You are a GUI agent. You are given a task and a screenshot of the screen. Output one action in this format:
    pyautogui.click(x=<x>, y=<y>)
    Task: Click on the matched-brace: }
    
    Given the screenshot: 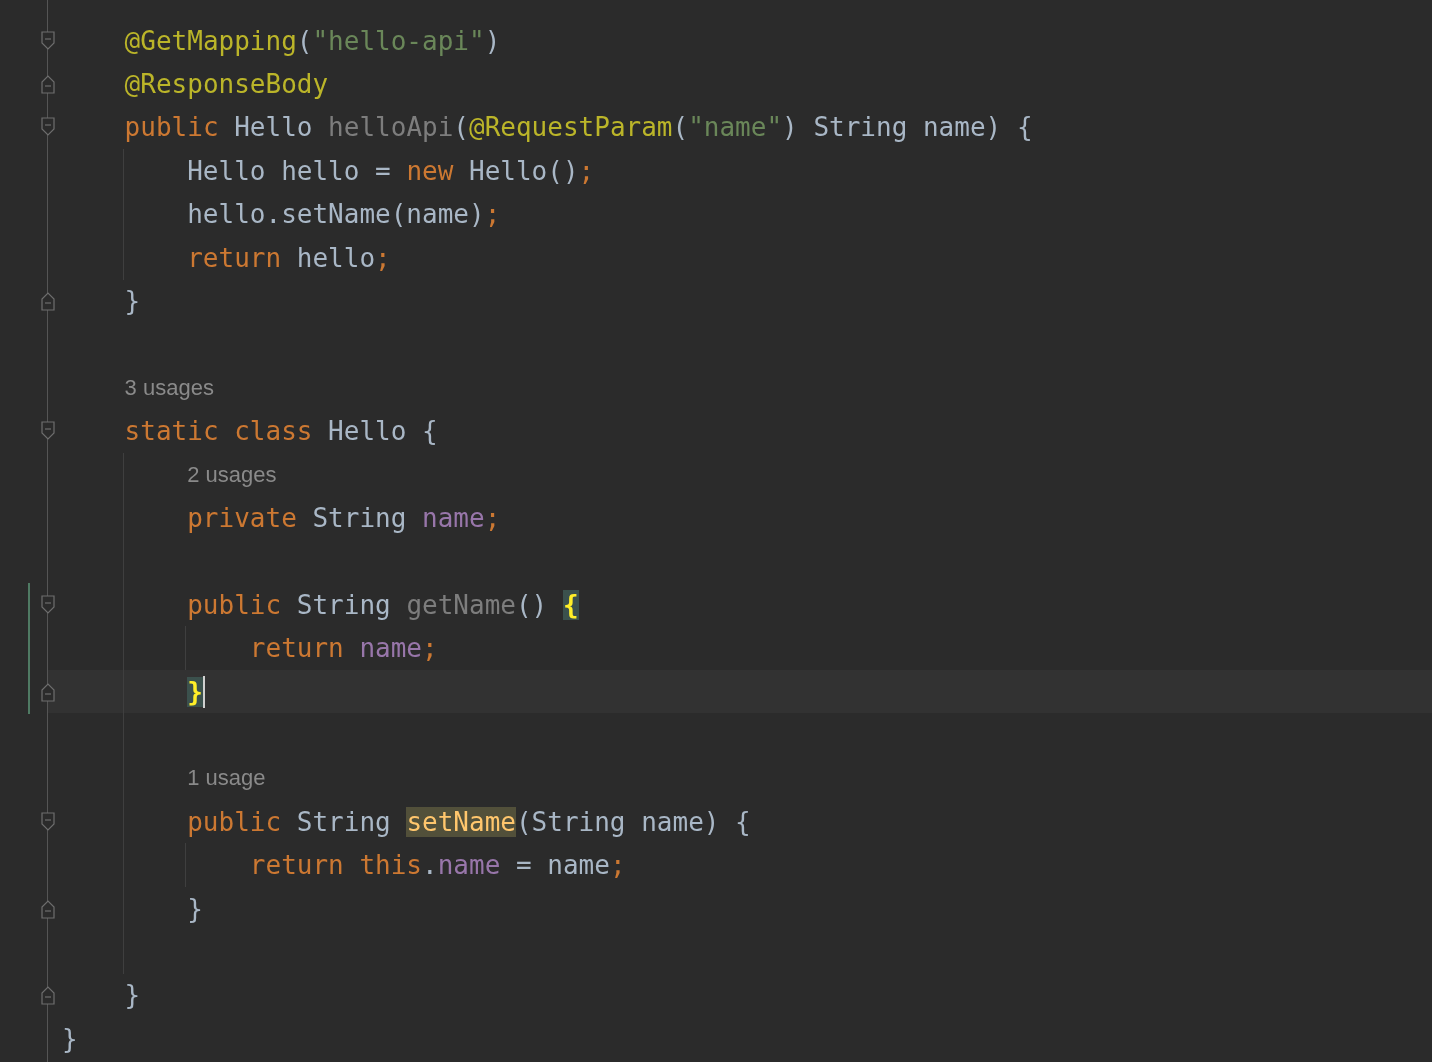 What is the action you would take?
    pyautogui.click(x=195, y=691)
    